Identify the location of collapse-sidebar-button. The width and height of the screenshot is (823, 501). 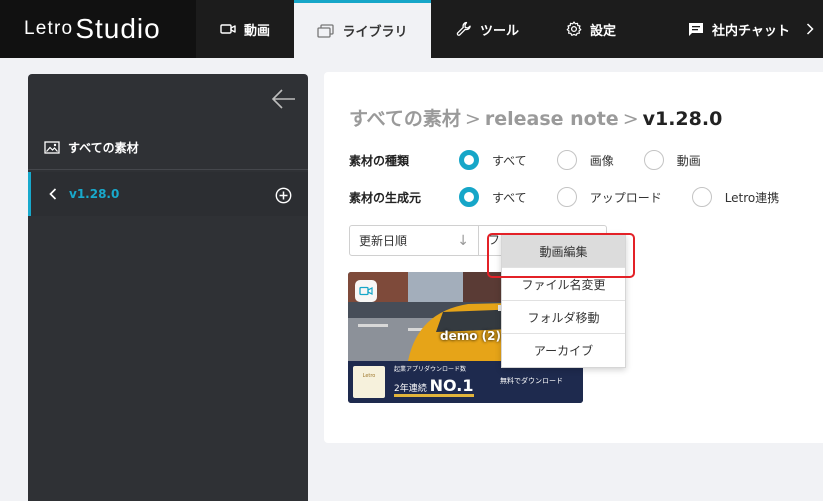
(283, 101).